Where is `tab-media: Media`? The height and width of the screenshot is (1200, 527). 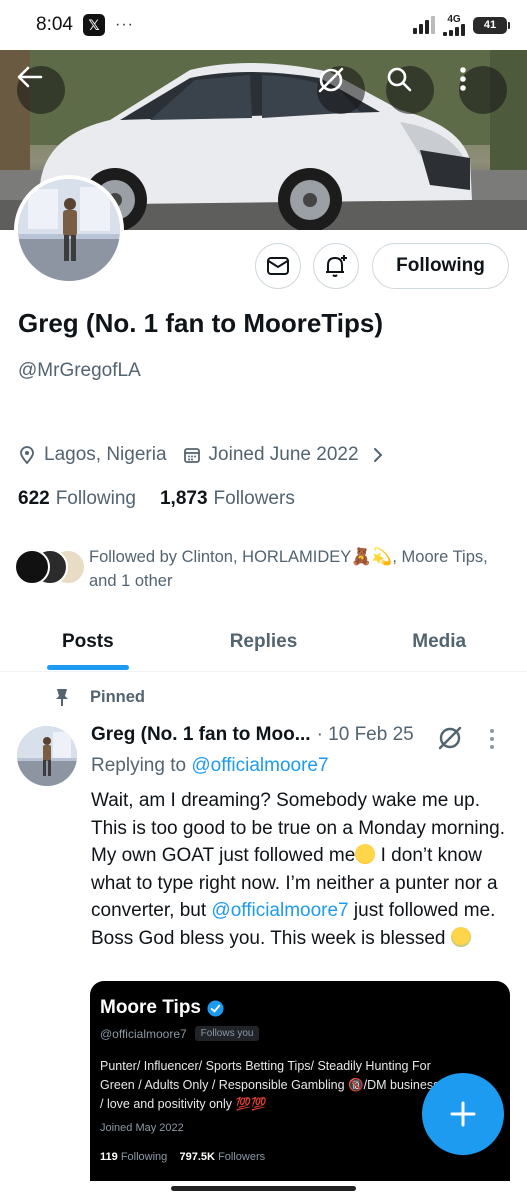
tab-media: Media is located at coordinates (439, 641).